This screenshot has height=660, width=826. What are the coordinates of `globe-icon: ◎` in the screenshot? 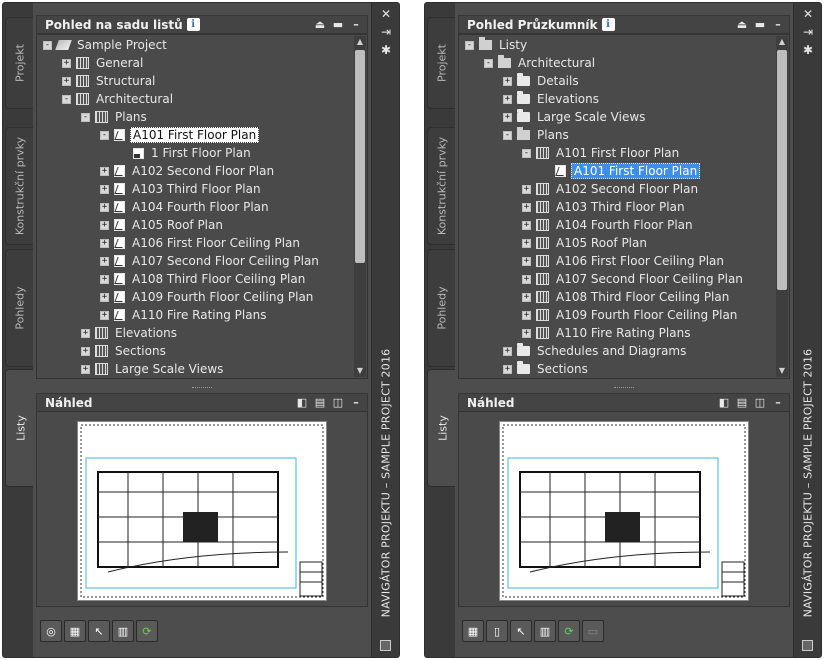 It's located at (51, 631).